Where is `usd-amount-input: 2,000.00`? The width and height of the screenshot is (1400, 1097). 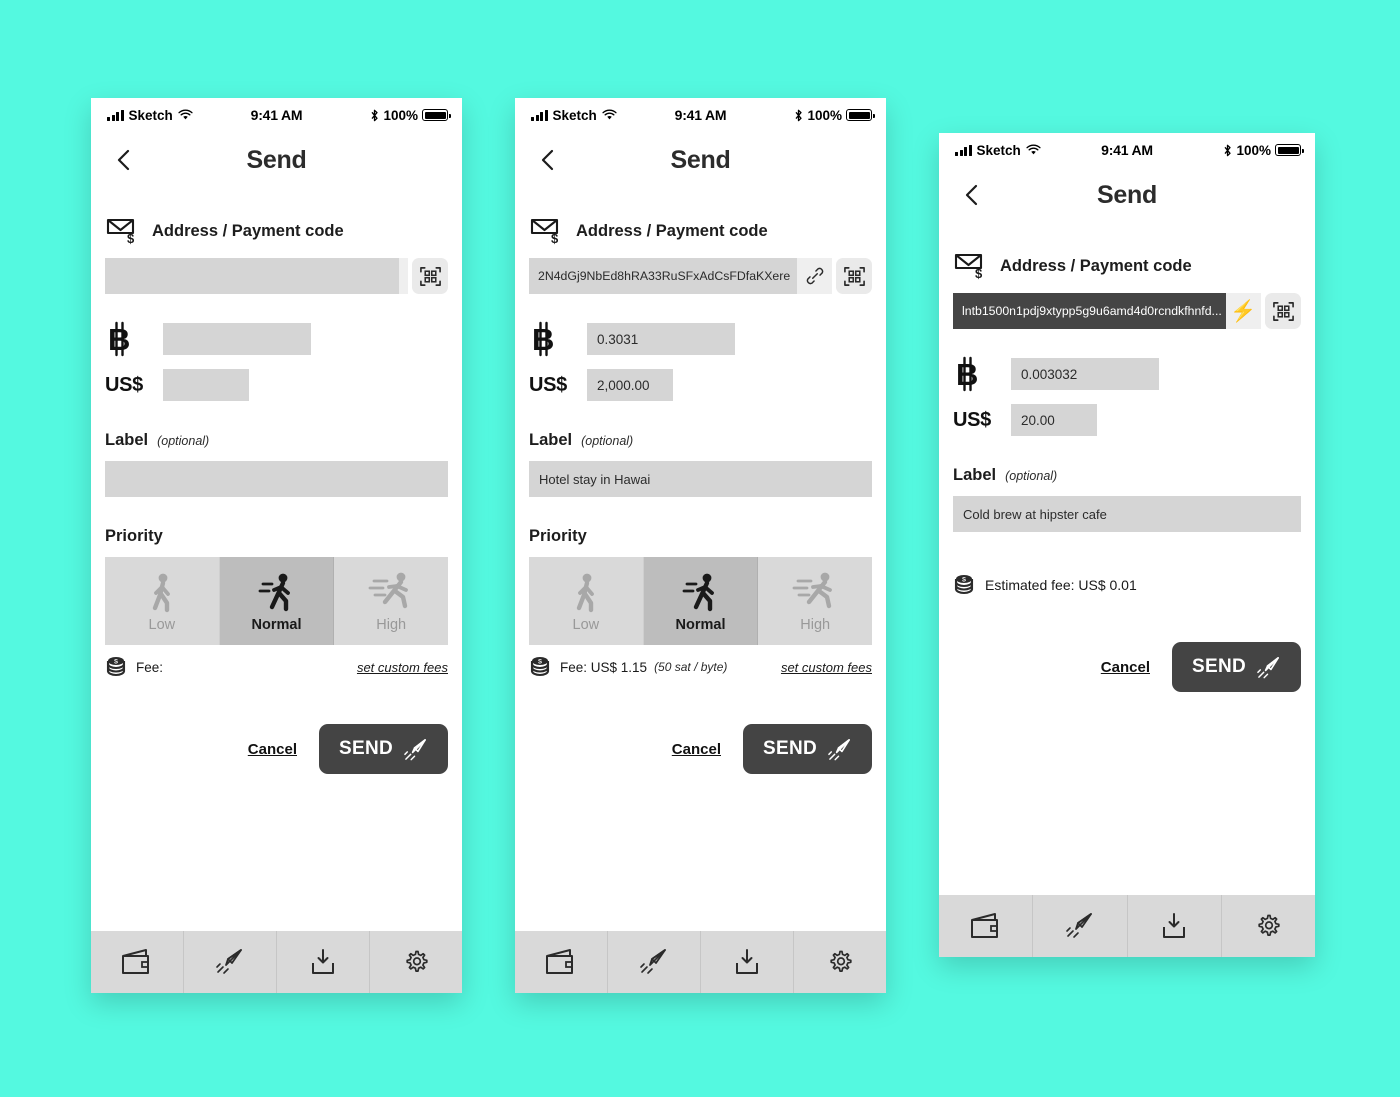 usd-amount-input: 2,000.00 is located at coordinates (630, 385).